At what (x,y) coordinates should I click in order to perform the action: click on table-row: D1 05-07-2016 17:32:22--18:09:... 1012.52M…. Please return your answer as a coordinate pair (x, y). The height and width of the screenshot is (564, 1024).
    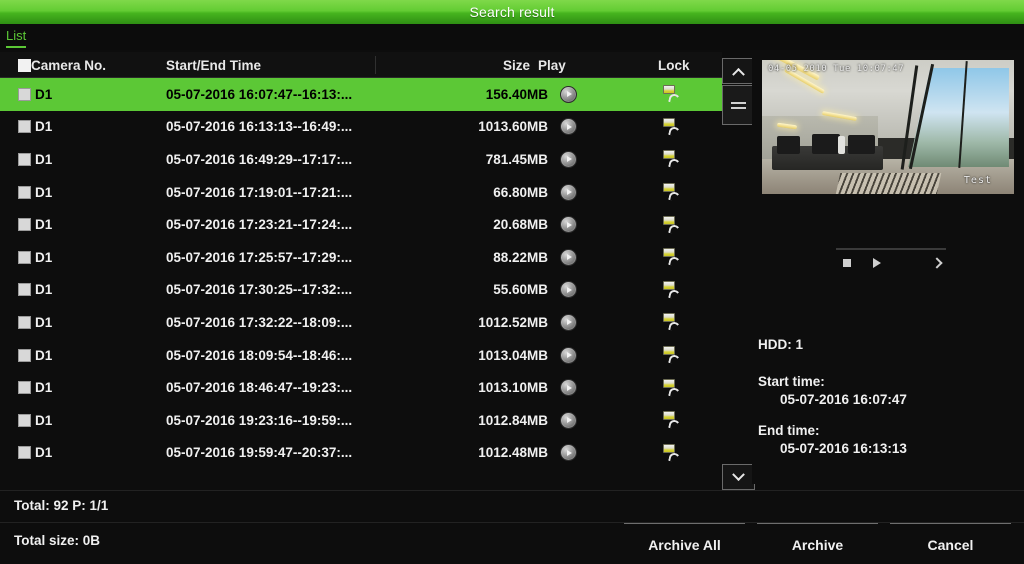
    Looking at the image, I should click on (361, 322).